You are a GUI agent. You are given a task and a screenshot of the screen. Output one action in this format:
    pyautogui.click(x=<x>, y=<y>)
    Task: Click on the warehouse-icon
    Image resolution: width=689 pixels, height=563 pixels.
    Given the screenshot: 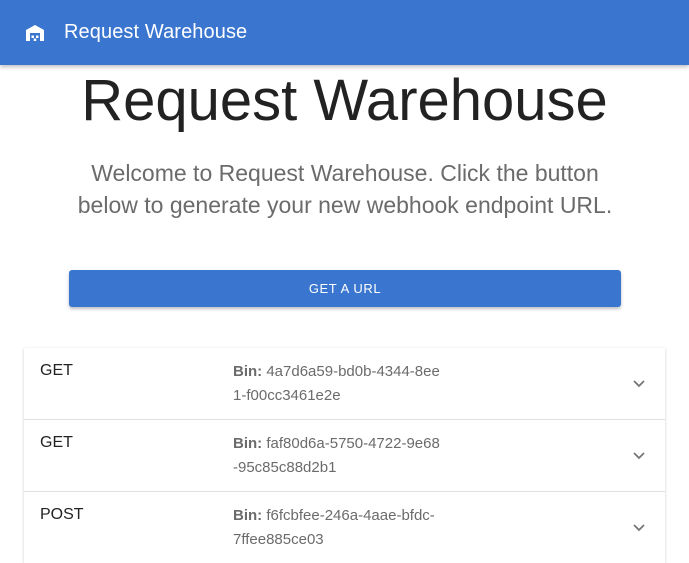 What is the action you would take?
    pyautogui.click(x=35, y=33)
    